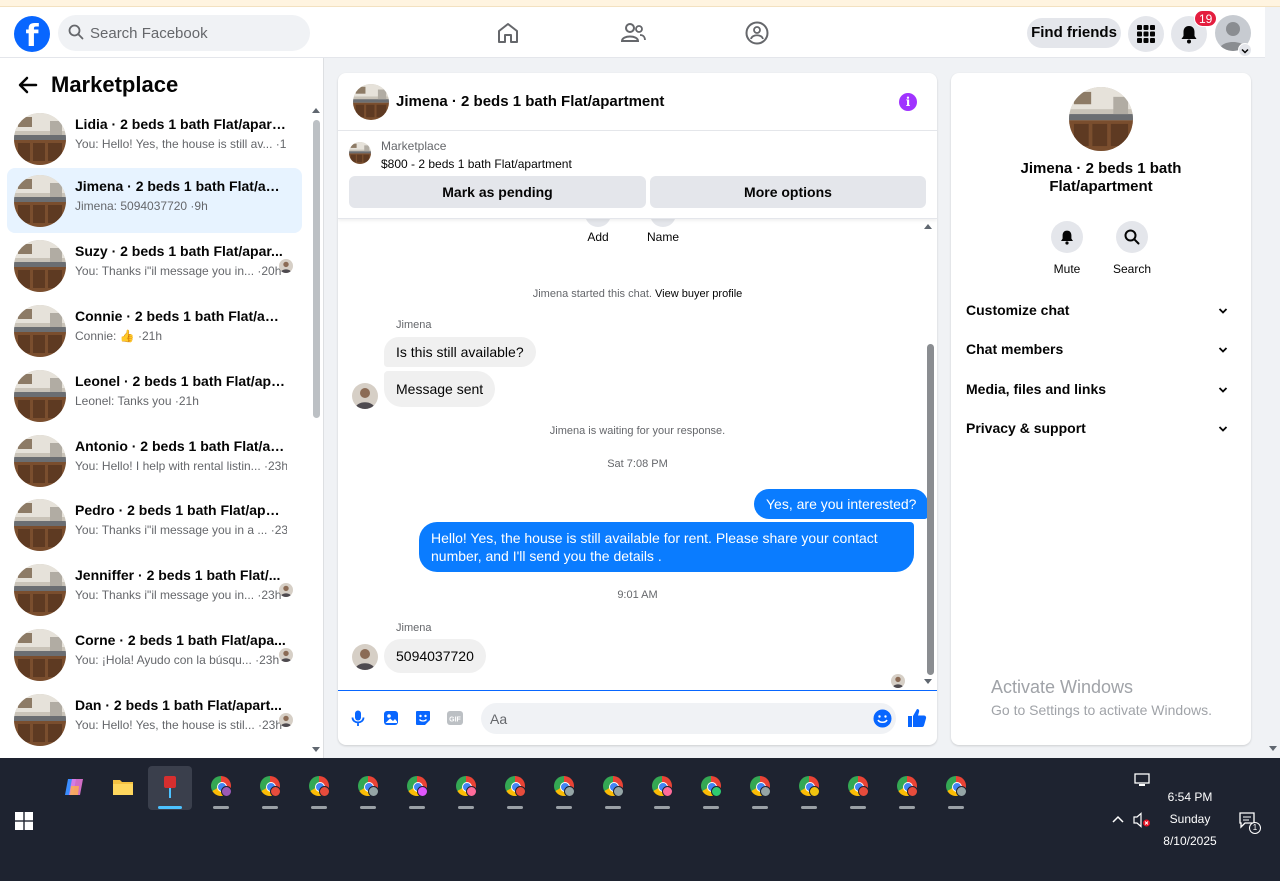  What do you see at coordinates (1132, 237) in the screenshot?
I see `search-button` at bounding box center [1132, 237].